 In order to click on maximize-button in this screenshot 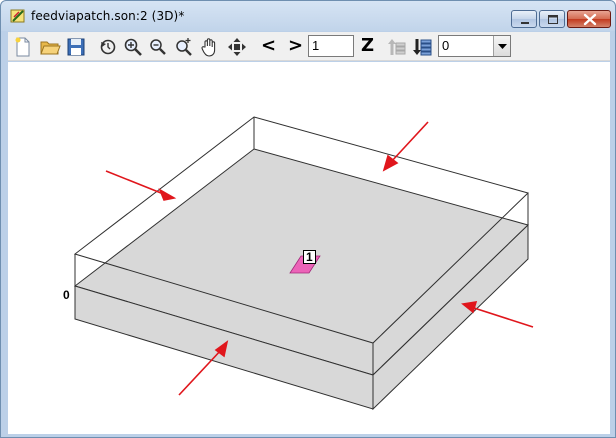, I will do `click(552, 19)`.